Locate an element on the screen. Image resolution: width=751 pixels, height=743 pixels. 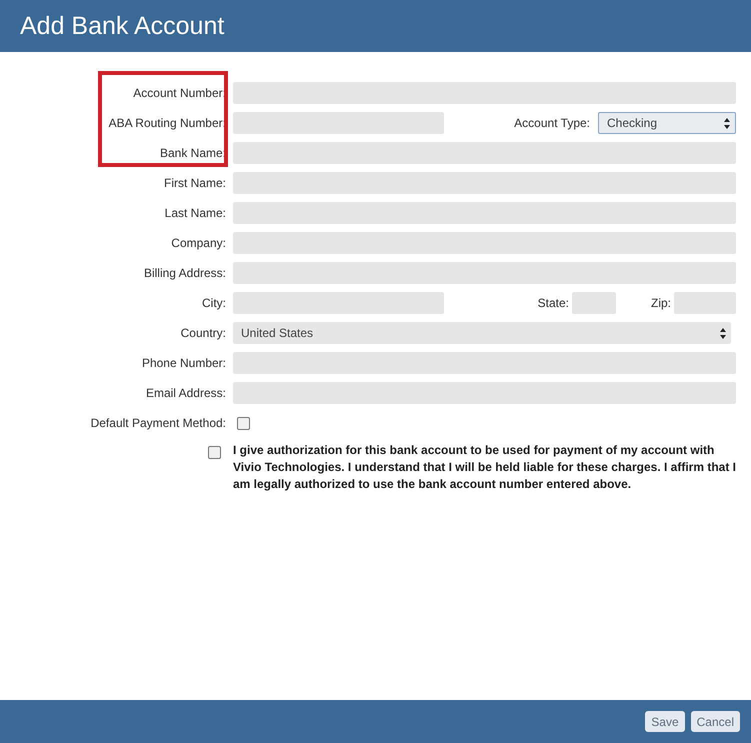
field-label: Country: is located at coordinates (203, 333).